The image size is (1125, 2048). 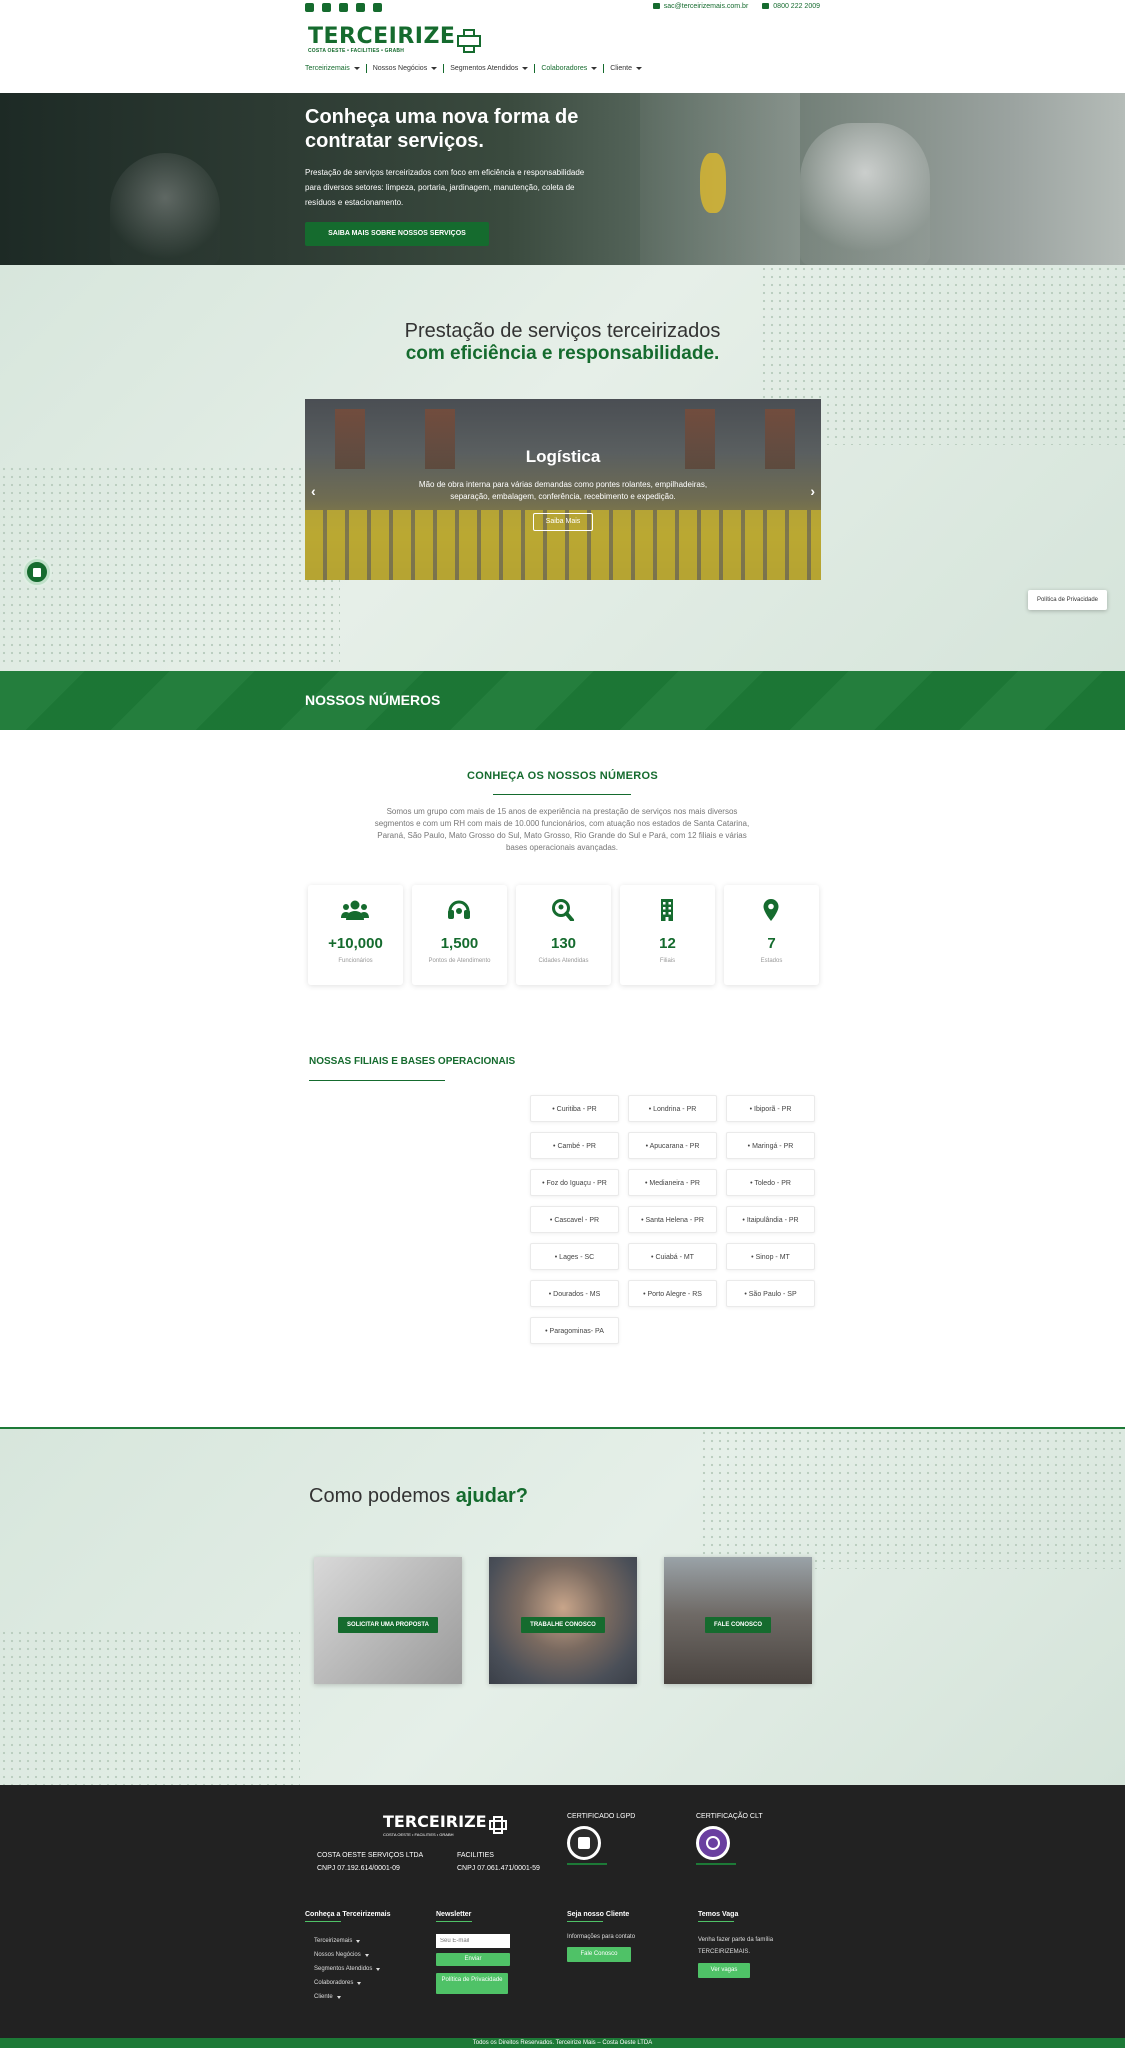 I want to click on nav-item-nossos-negocios: Nossos Negócios, so click(x=405, y=68).